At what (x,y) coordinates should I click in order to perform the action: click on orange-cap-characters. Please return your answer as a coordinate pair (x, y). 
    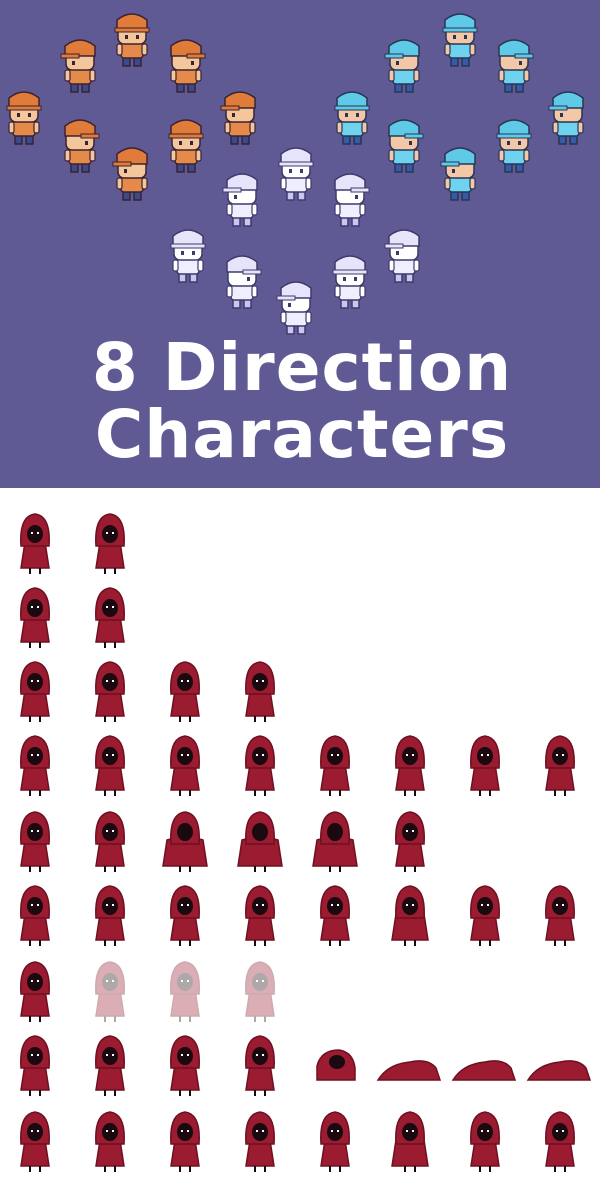
    Looking at the image, I should click on (131, 107).